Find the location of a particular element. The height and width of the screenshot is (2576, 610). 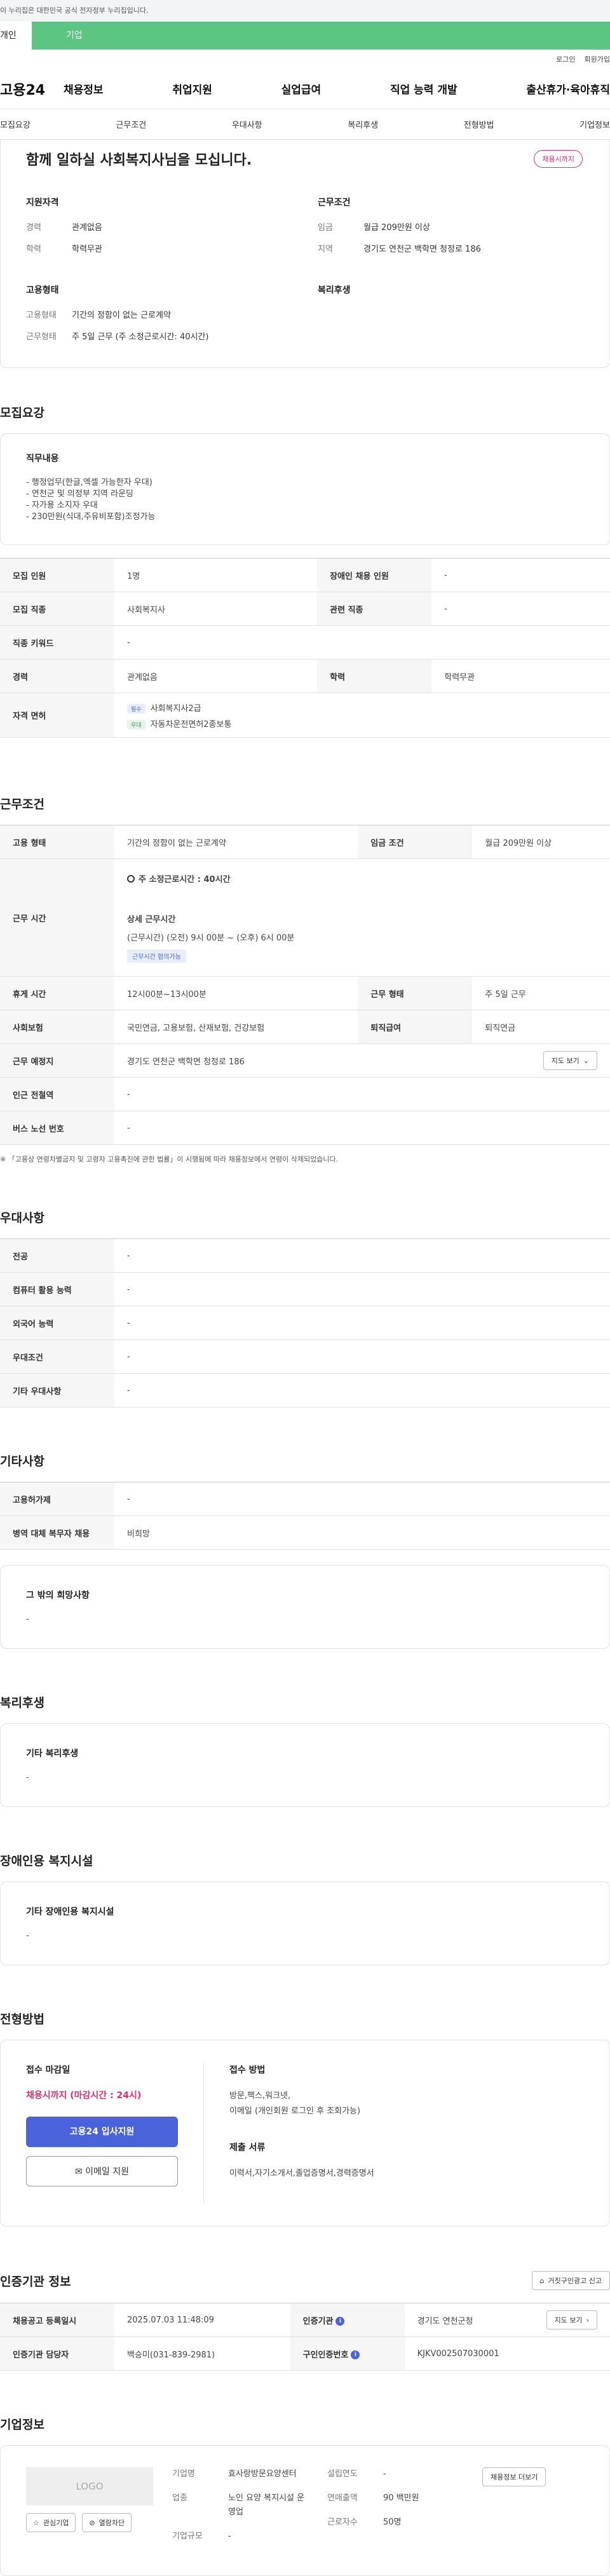

method-title: 접수 방법 is located at coordinates (247, 2070).